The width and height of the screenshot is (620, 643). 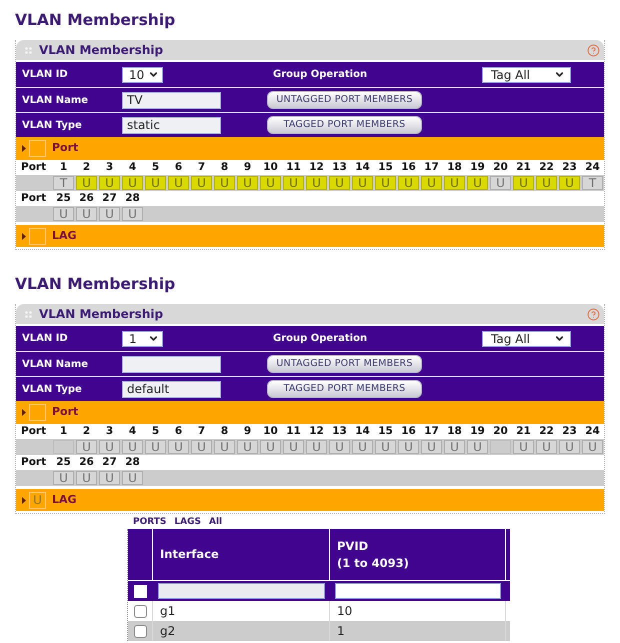 What do you see at coordinates (155, 167) in the screenshot?
I see `port-number: 5` at bounding box center [155, 167].